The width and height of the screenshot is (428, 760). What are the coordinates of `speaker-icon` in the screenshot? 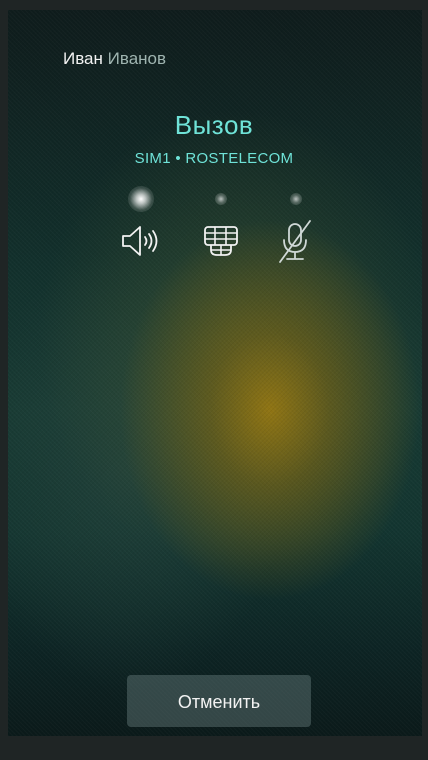 It's located at (140, 241).